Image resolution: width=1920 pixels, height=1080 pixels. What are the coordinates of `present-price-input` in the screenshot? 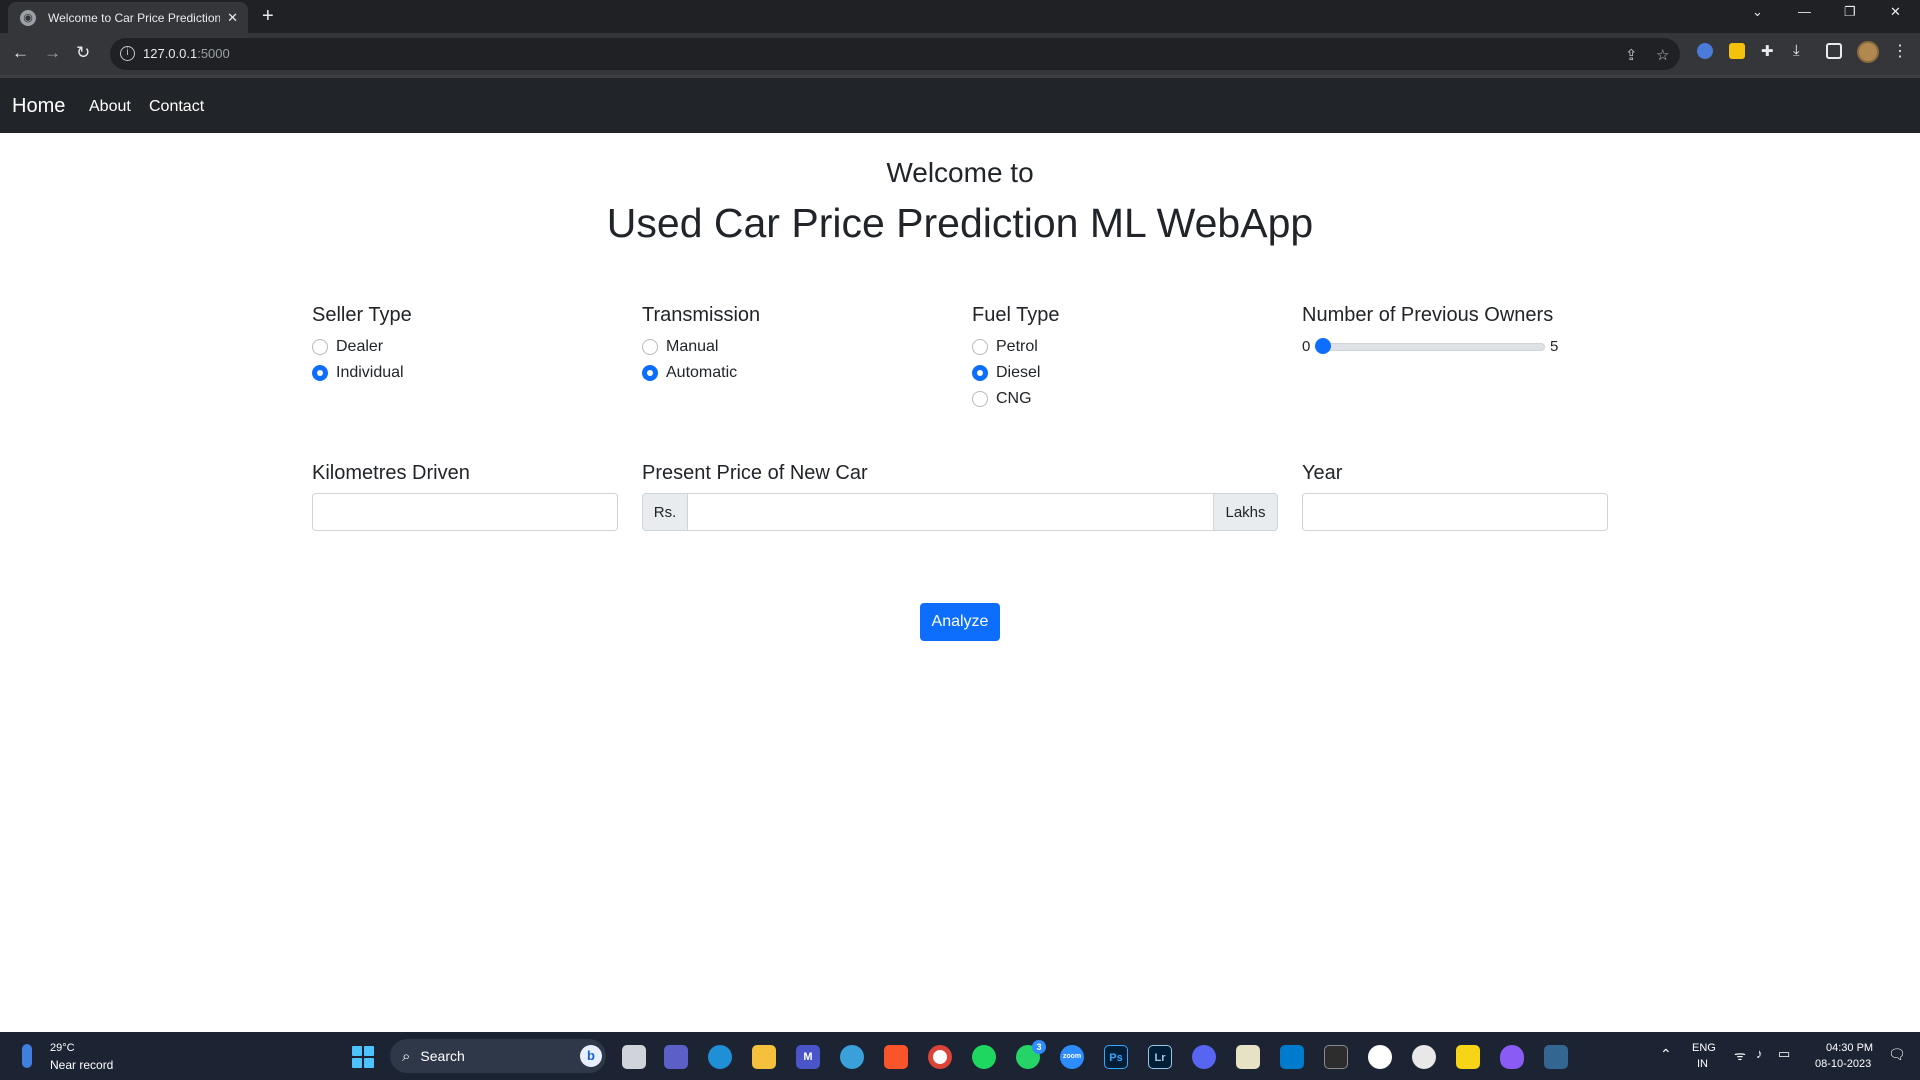 It's located at (950, 512).